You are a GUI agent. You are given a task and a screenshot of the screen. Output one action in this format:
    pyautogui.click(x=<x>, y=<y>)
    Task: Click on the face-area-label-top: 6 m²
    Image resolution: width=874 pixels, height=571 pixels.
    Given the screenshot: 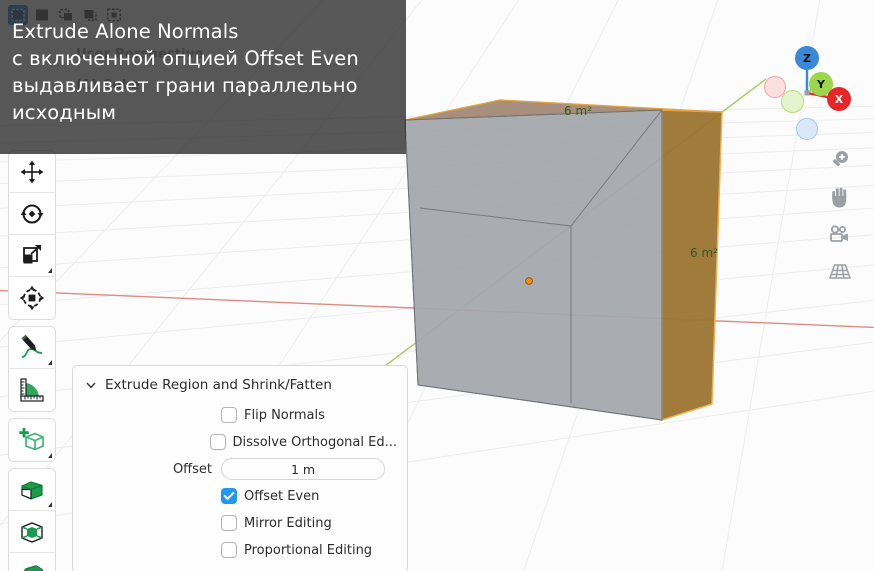 What is the action you would take?
    pyautogui.click(x=578, y=111)
    